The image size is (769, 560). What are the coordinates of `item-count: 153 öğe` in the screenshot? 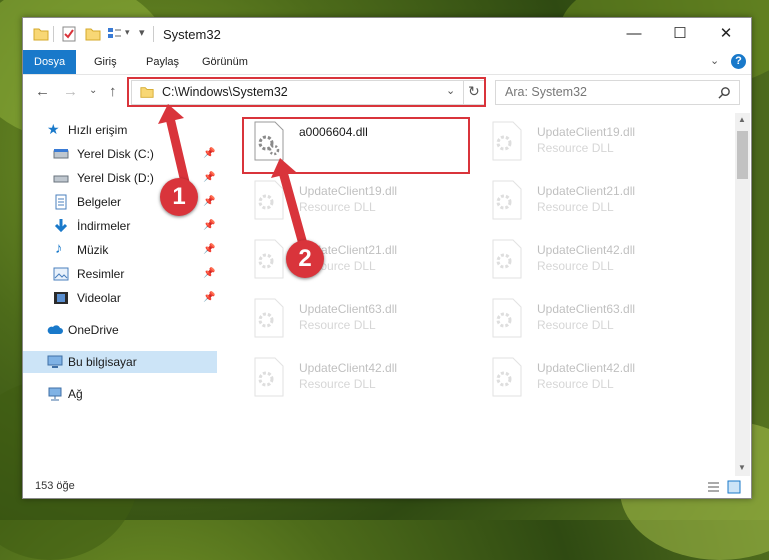 It's located at (55, 486).